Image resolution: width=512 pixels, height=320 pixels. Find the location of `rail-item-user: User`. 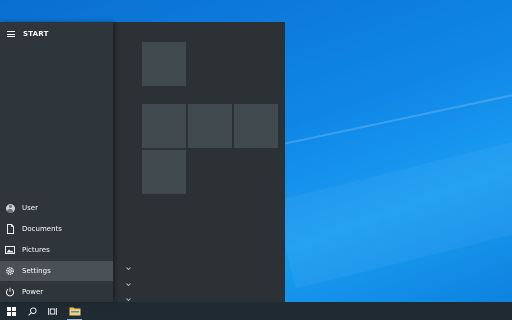

rail-item-user: User is located at coordinates (56, 208).